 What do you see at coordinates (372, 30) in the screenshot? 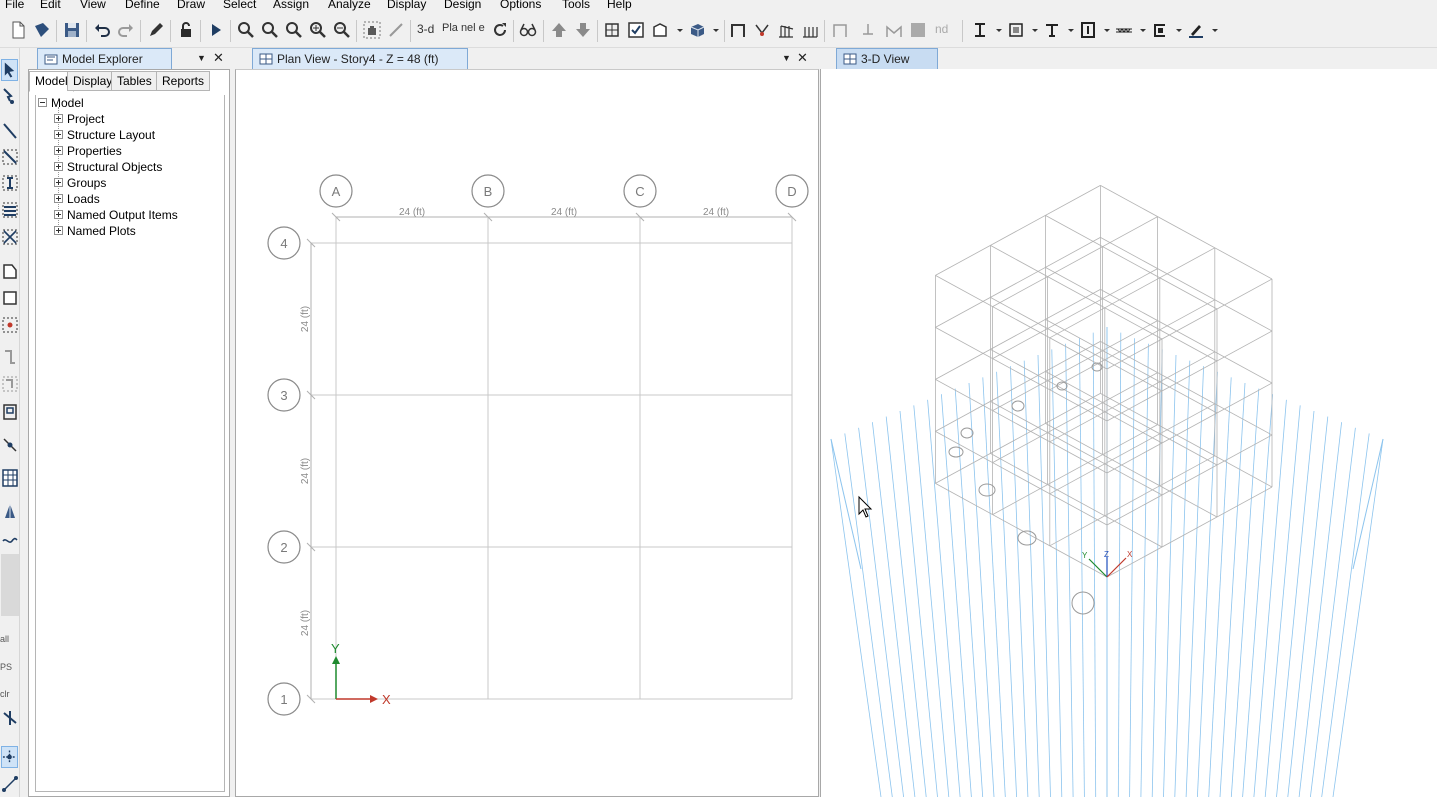
I see `pan-button` at bounding box center [372, 30].